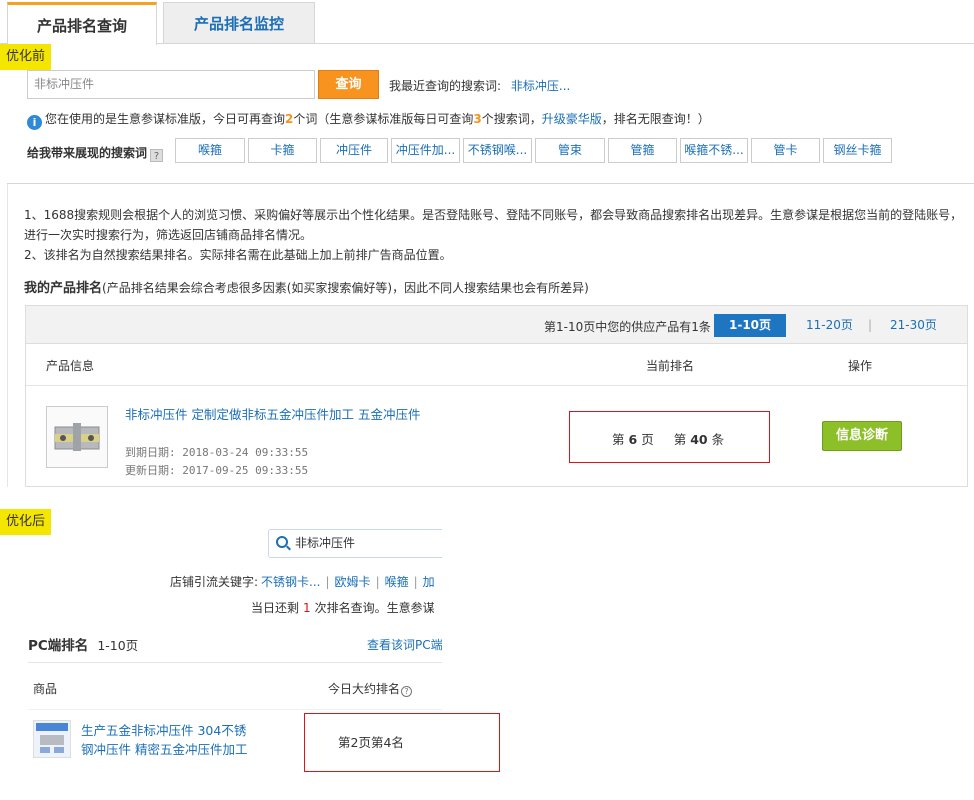 This screenshot has width=974, height=800. What do you see at coordinates (355, 543) in the screenshot?
I see `search-input-after: 非标冲压件` at bounding box center [355, 543].